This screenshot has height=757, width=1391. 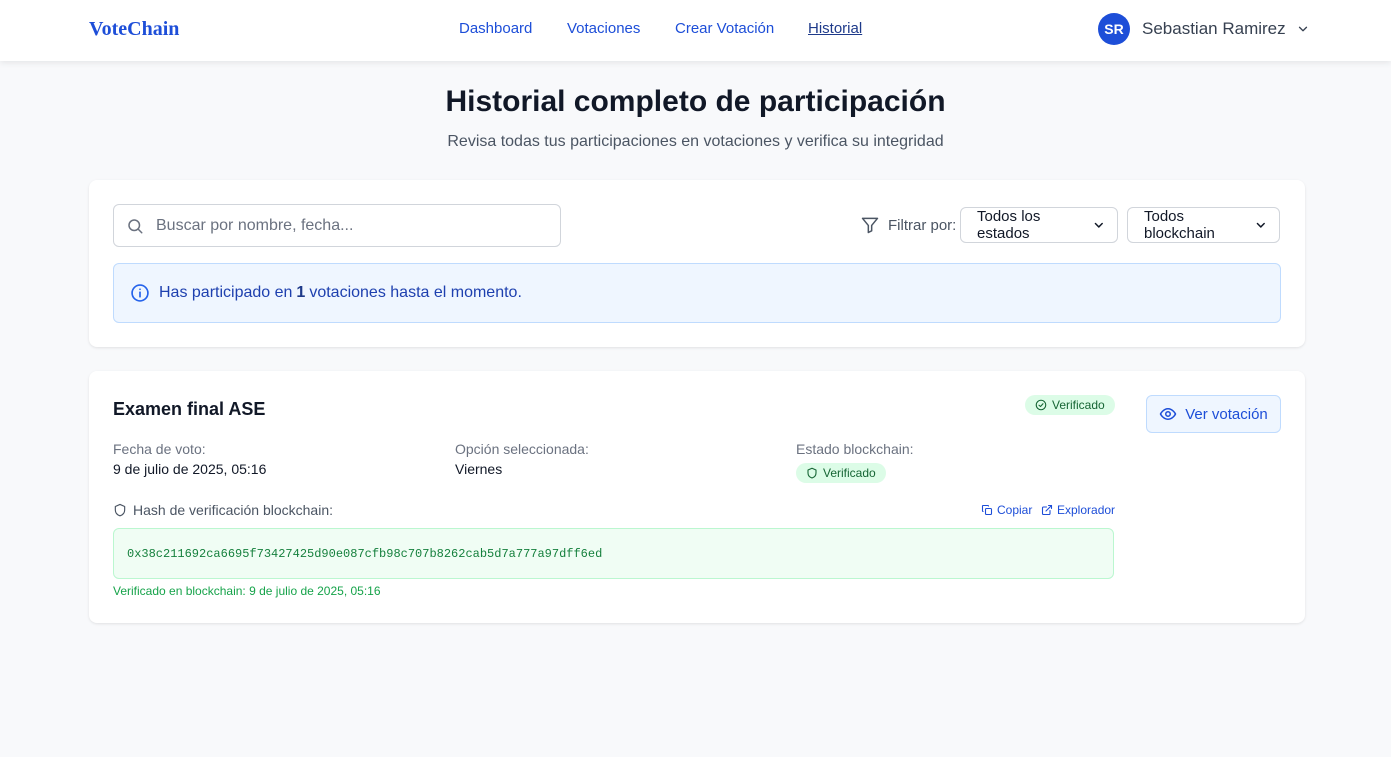 I want to click on external-link-icon, so click(x=1047, y=510).